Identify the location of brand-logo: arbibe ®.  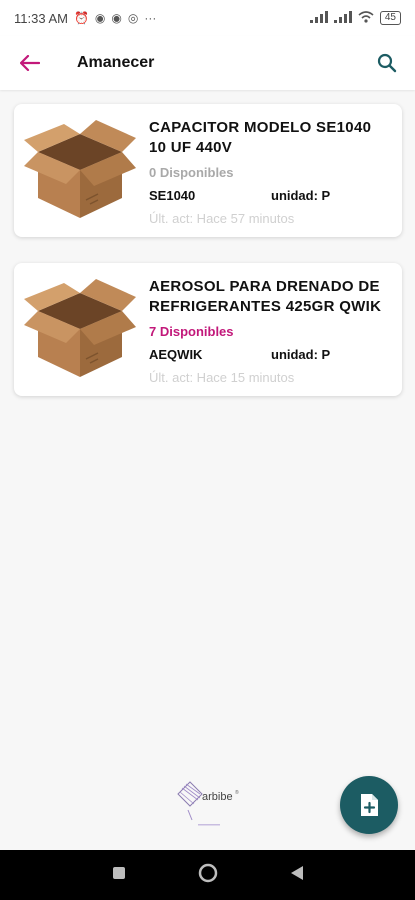
(209, 805).